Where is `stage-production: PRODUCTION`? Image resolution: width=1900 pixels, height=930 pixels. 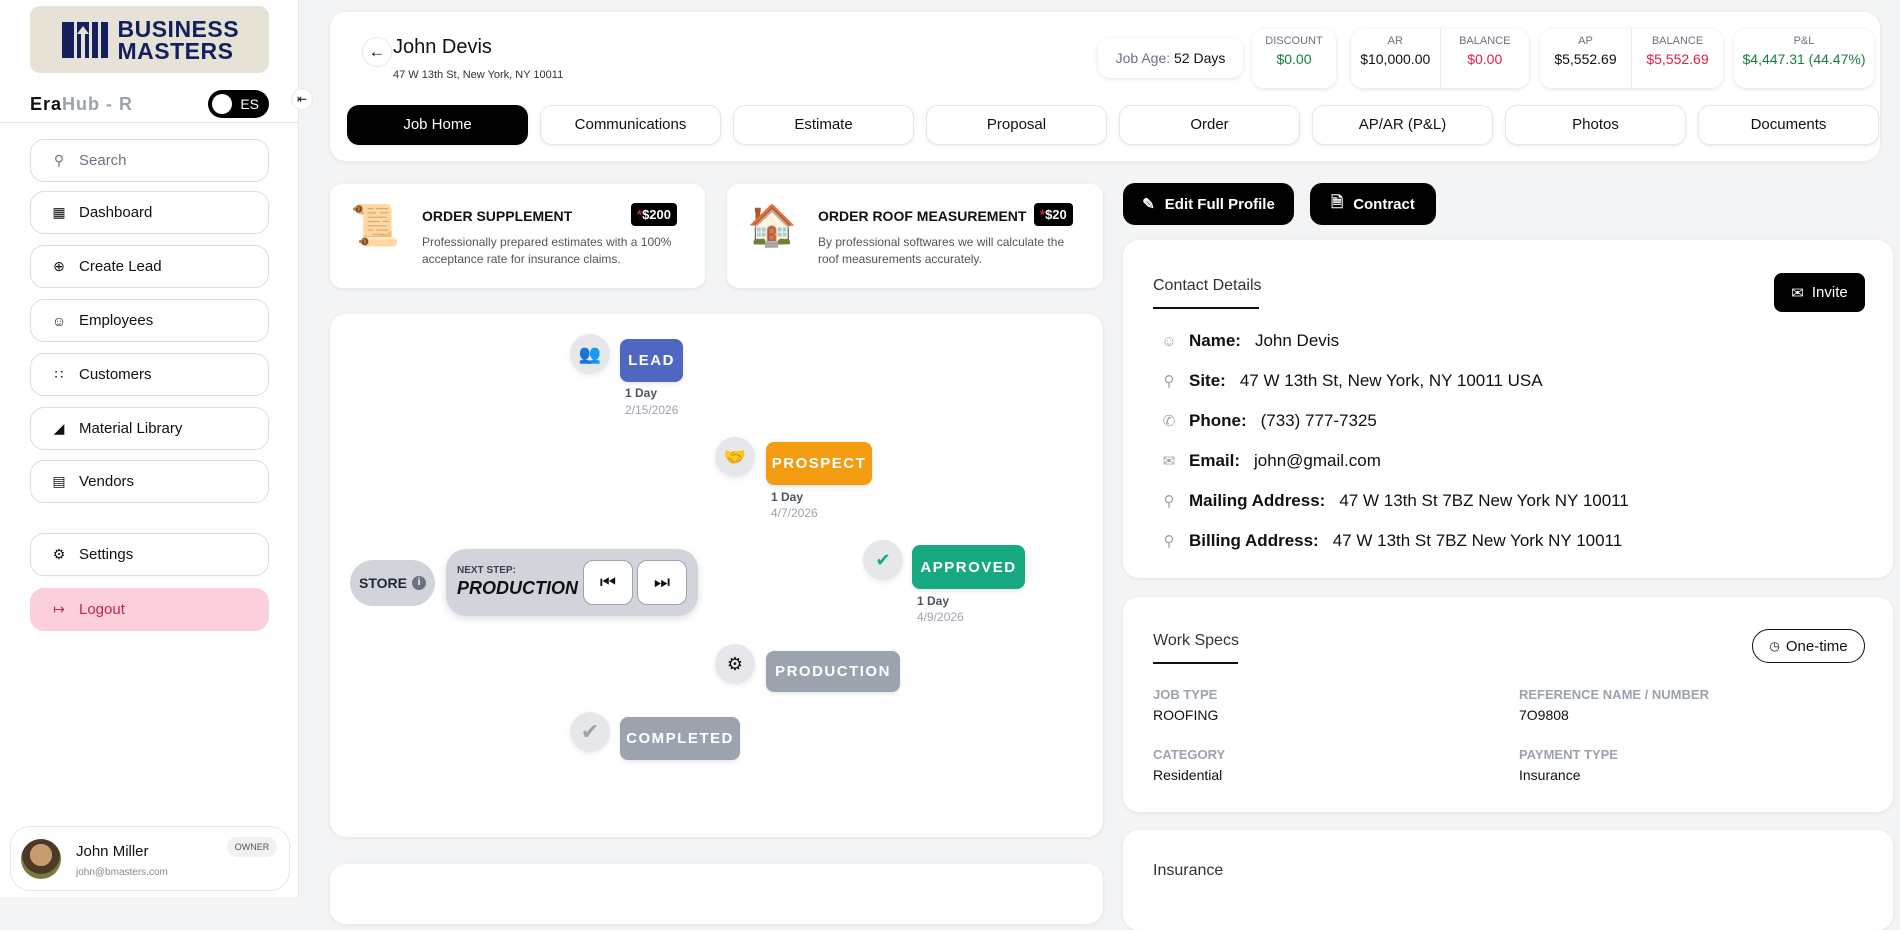
stage-production: PRODUCTION is located at coordinates (833, 671).